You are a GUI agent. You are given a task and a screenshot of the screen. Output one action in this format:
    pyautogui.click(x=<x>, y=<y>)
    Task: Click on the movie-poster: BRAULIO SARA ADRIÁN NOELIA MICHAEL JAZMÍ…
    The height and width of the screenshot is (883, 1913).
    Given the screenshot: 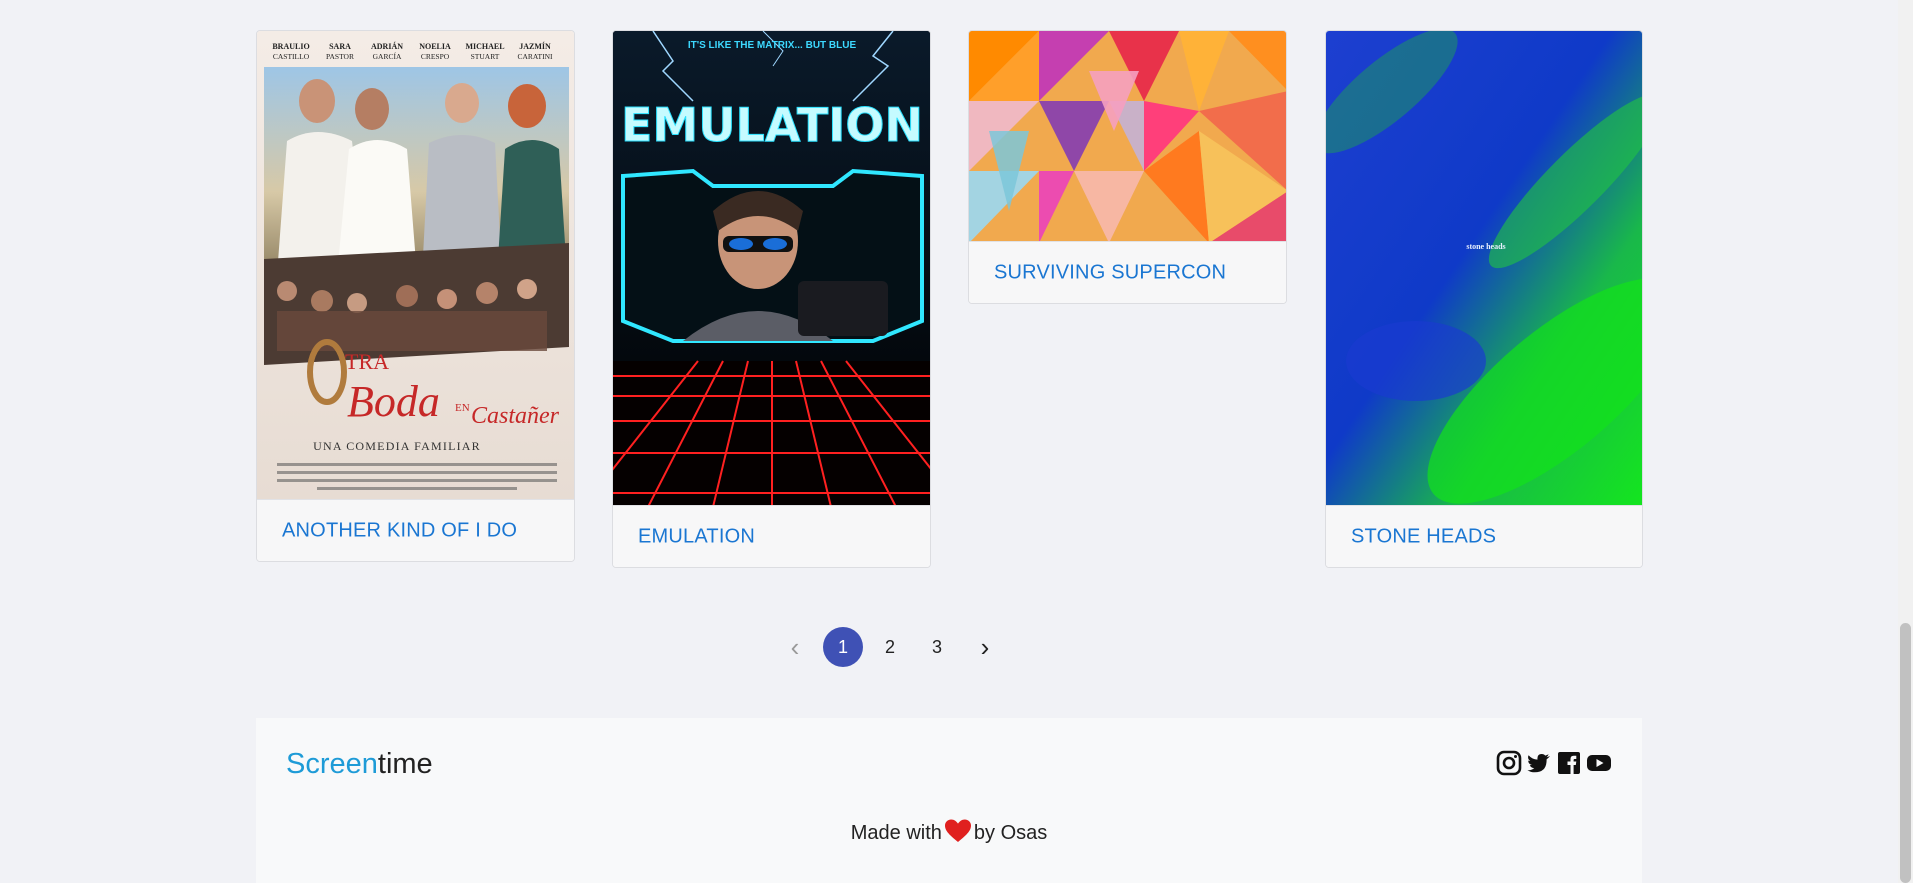 What is the action you would take?
    pyautogui.click(x=415, y=266)
    